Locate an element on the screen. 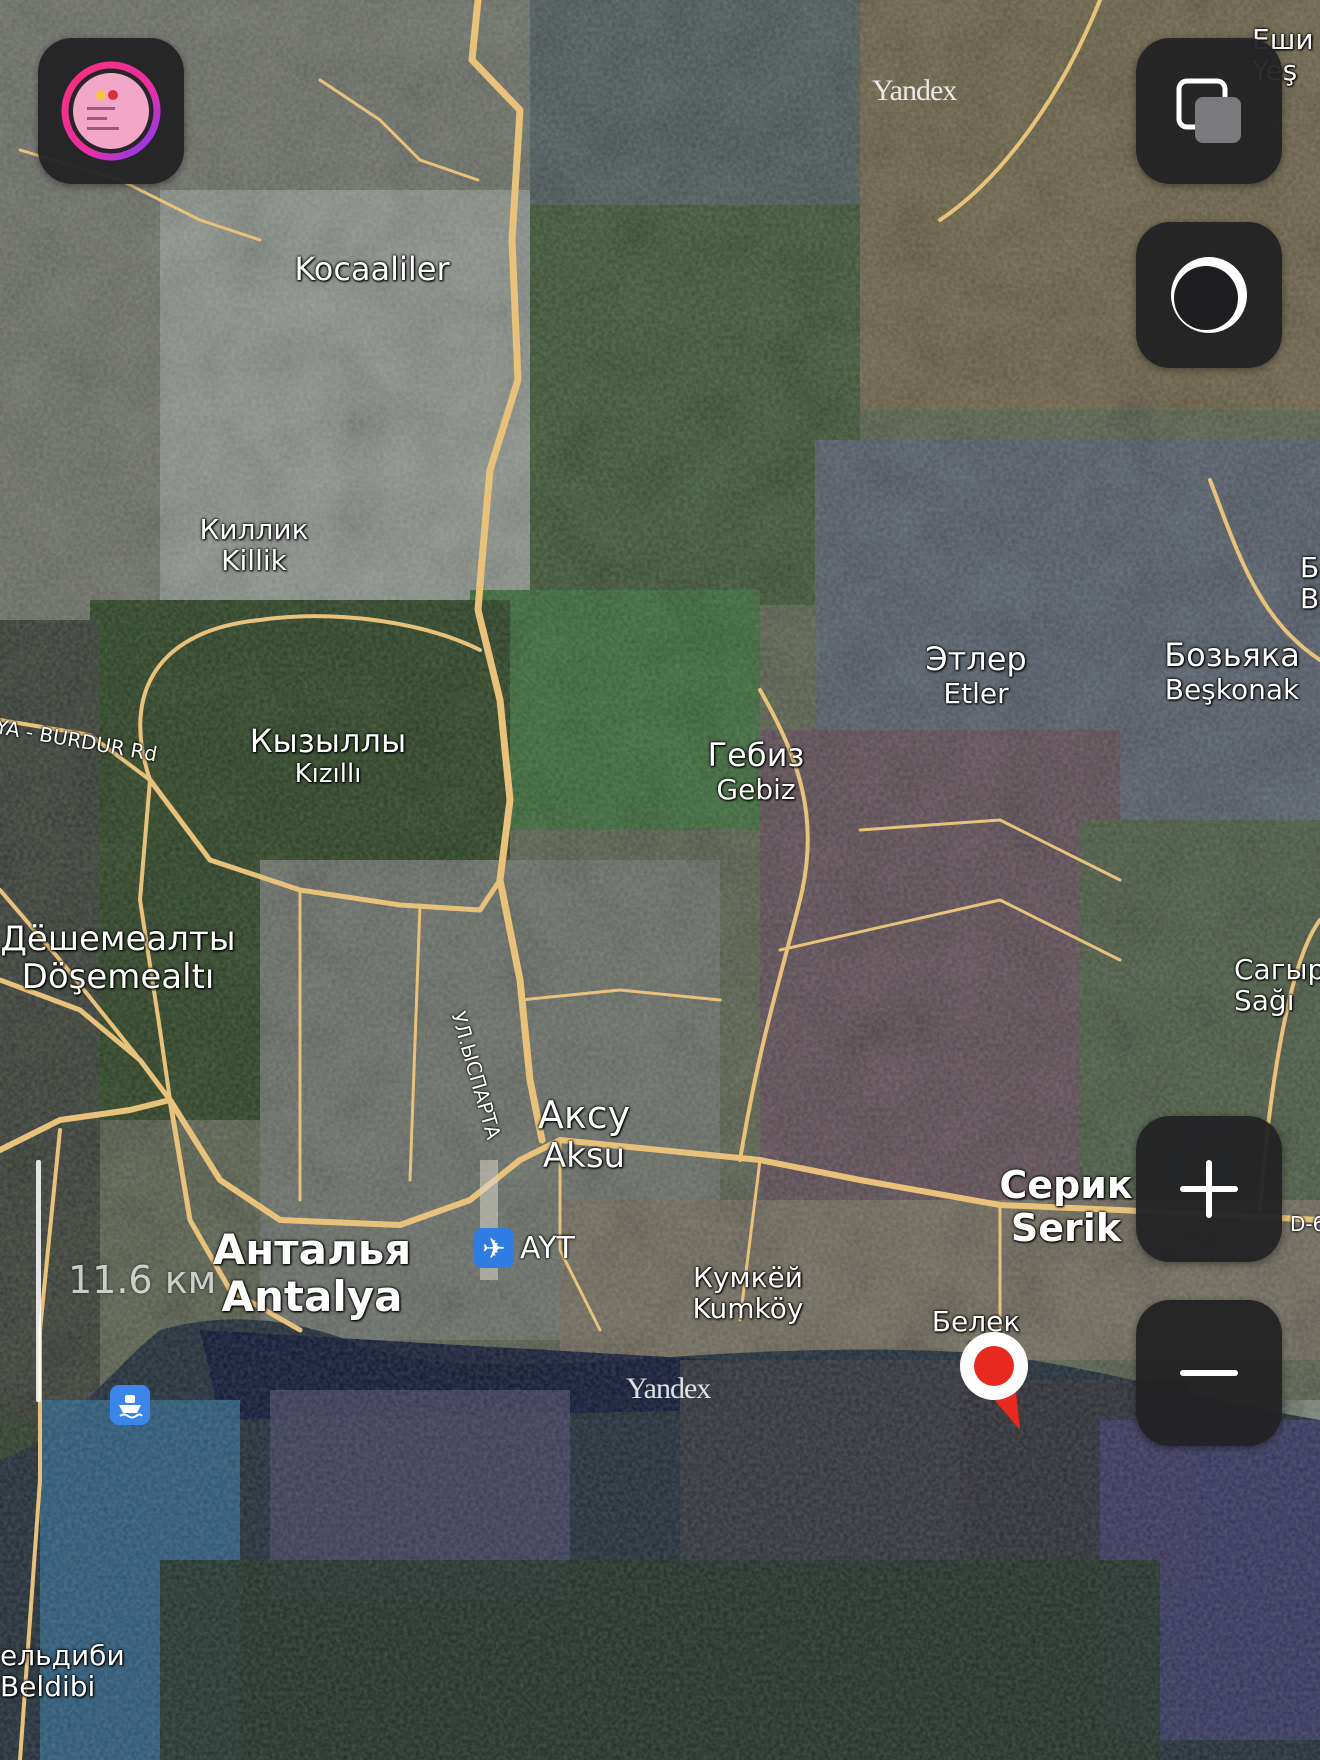 The image size is (1320, 1760). airplane-icon: ✈ is located at coordinates (494, 1248).